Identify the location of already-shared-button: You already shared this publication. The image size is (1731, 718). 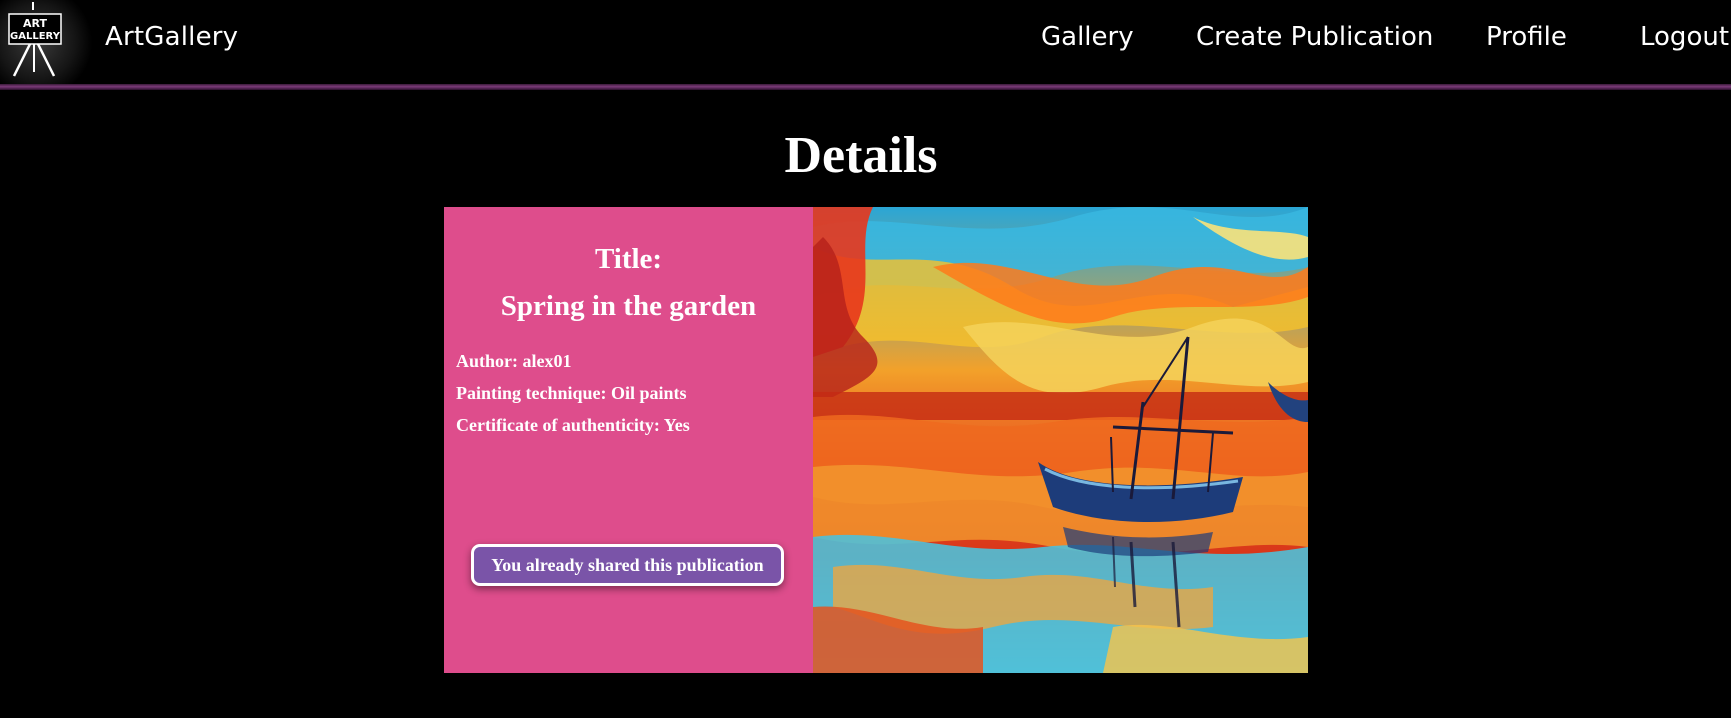
(627, 565).